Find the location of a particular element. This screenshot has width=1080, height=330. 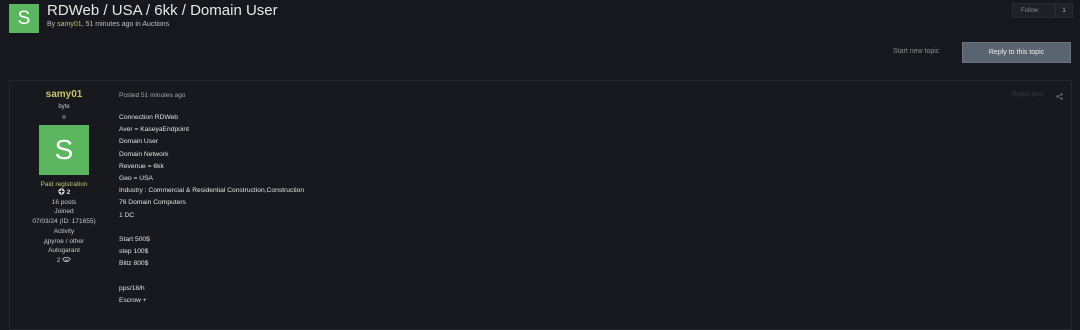

post-author-avatar: S is located at coordinates (64, 150).